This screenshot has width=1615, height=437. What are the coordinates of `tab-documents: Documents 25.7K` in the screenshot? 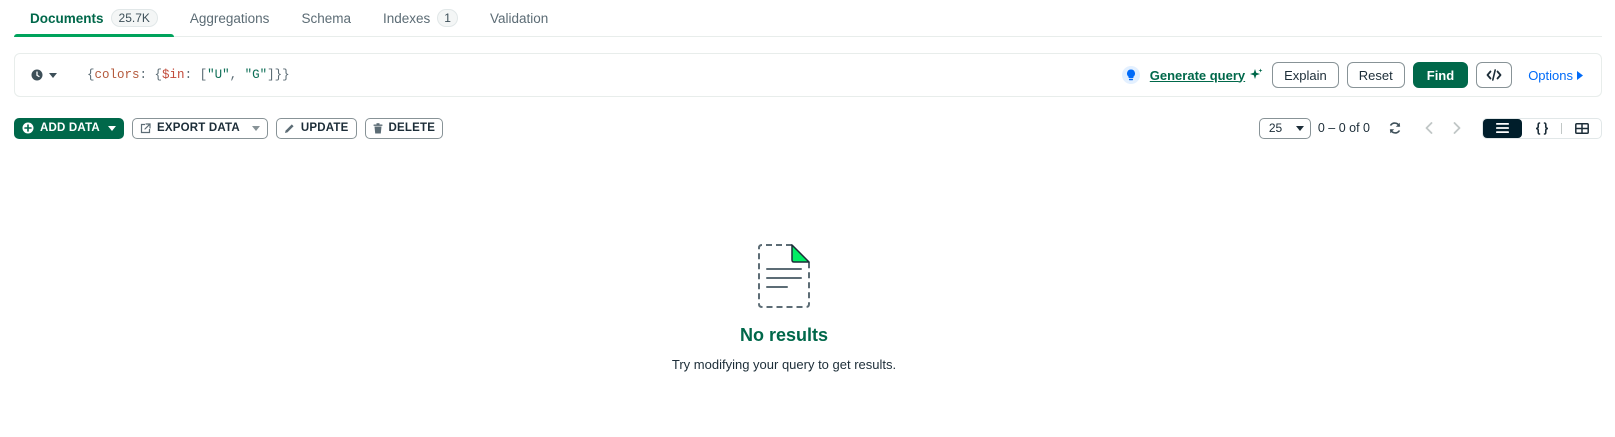 It's located at (94, 18).